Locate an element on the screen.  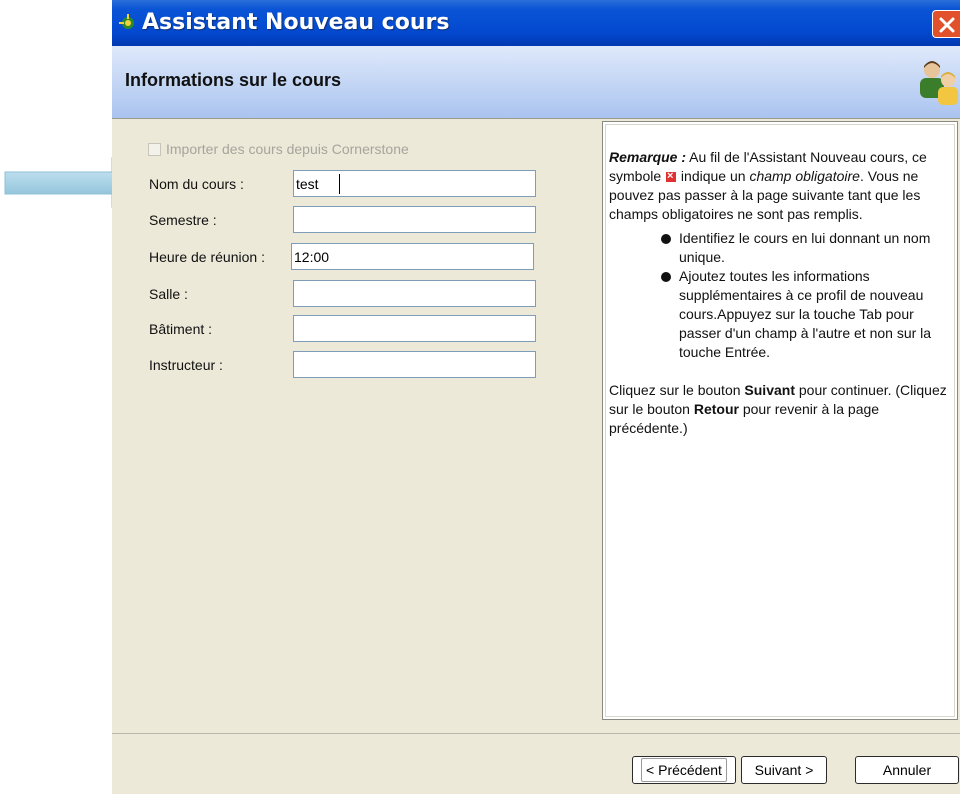
previous-button-label: < Précédent is located at coordinates (684, 770).